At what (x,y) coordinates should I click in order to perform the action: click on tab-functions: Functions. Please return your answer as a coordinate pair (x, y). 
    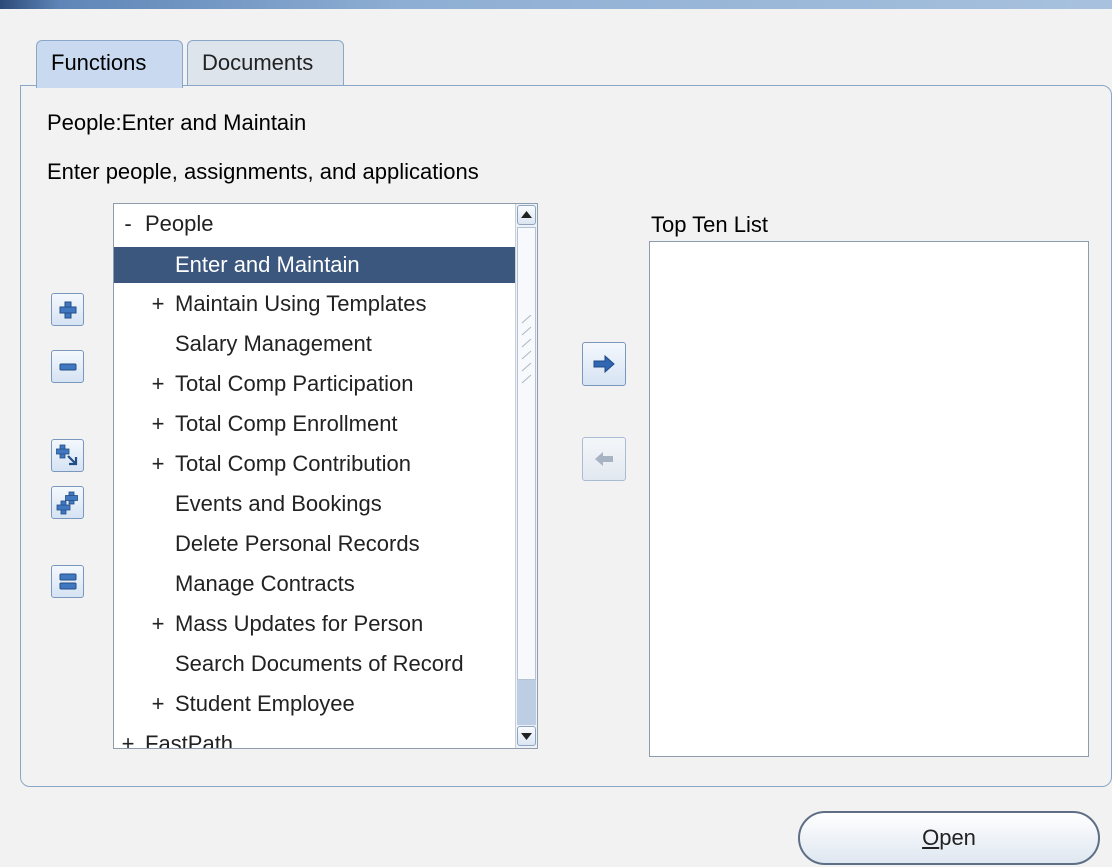
    Looking at the image, I should click on (109, 64).